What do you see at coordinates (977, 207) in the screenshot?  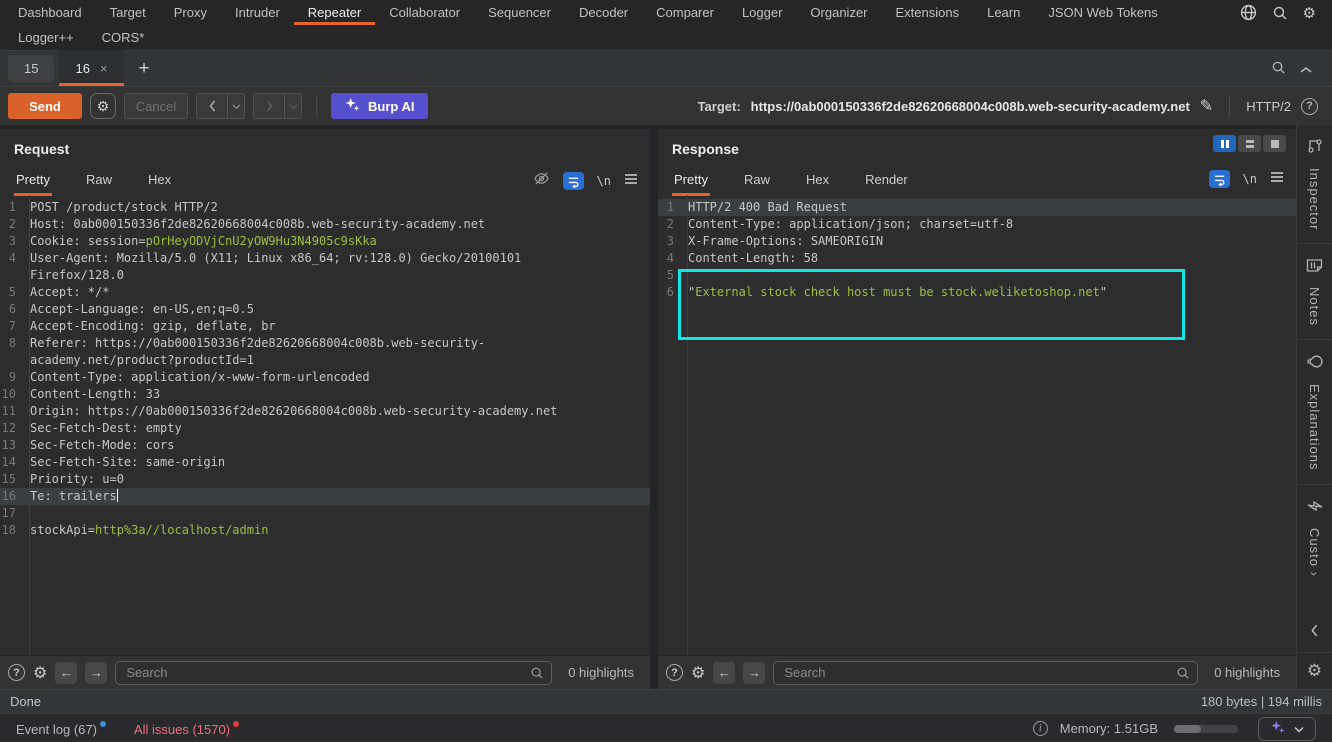 I see `code-line: 1 HTTP/2 400 Bad Request` at bounding box center [977, 207].